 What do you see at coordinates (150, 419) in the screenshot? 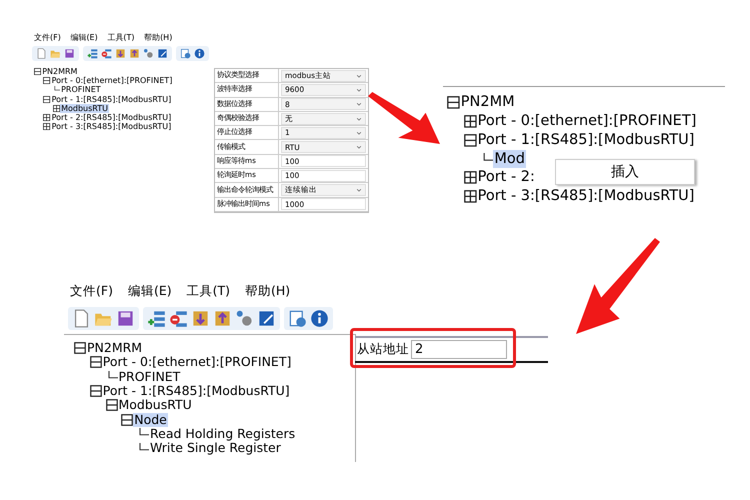
I see `tree-item: Node` at bounding box center [150, 419].